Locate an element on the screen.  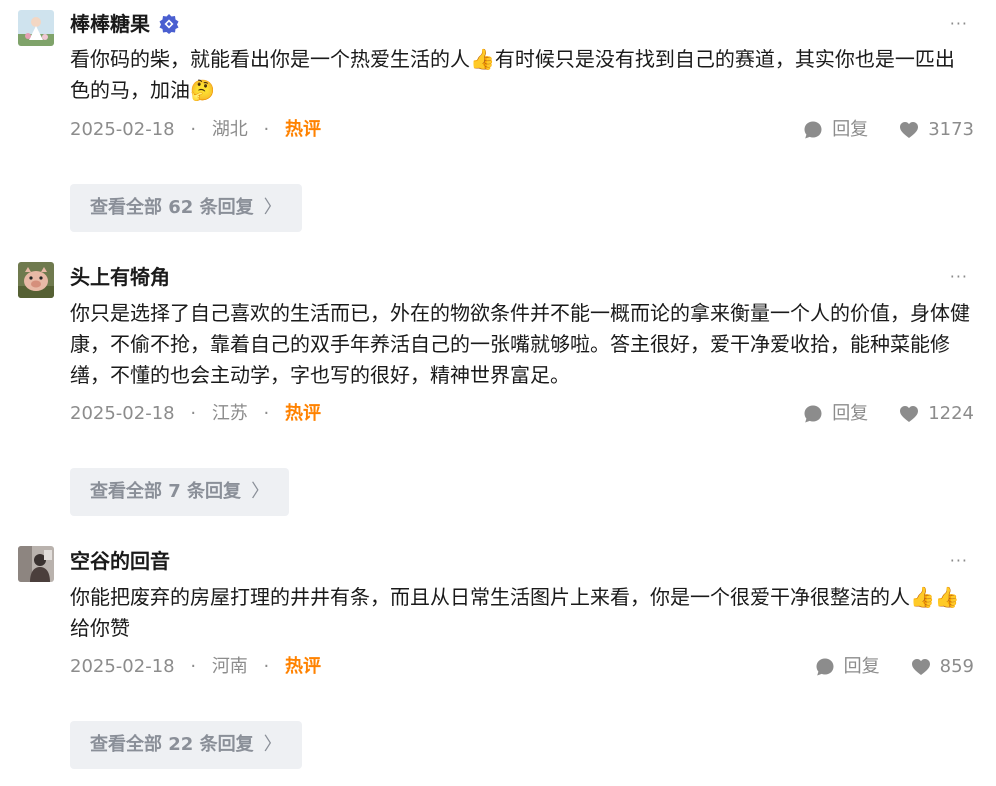
like-button: 859 is located at coordinates (942, 667).